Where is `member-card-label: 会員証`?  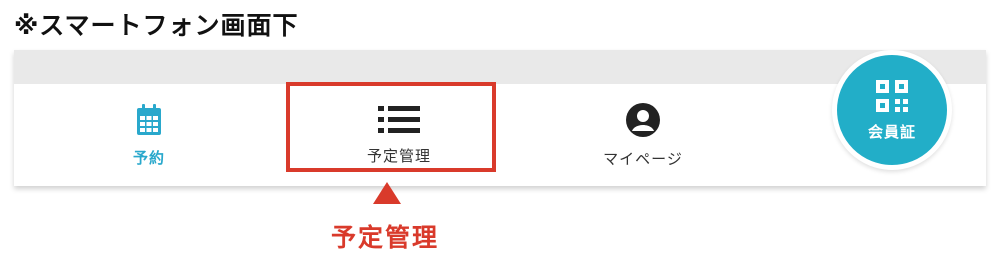
member-card-label: 会員証 is located at coordinates (891, 131).